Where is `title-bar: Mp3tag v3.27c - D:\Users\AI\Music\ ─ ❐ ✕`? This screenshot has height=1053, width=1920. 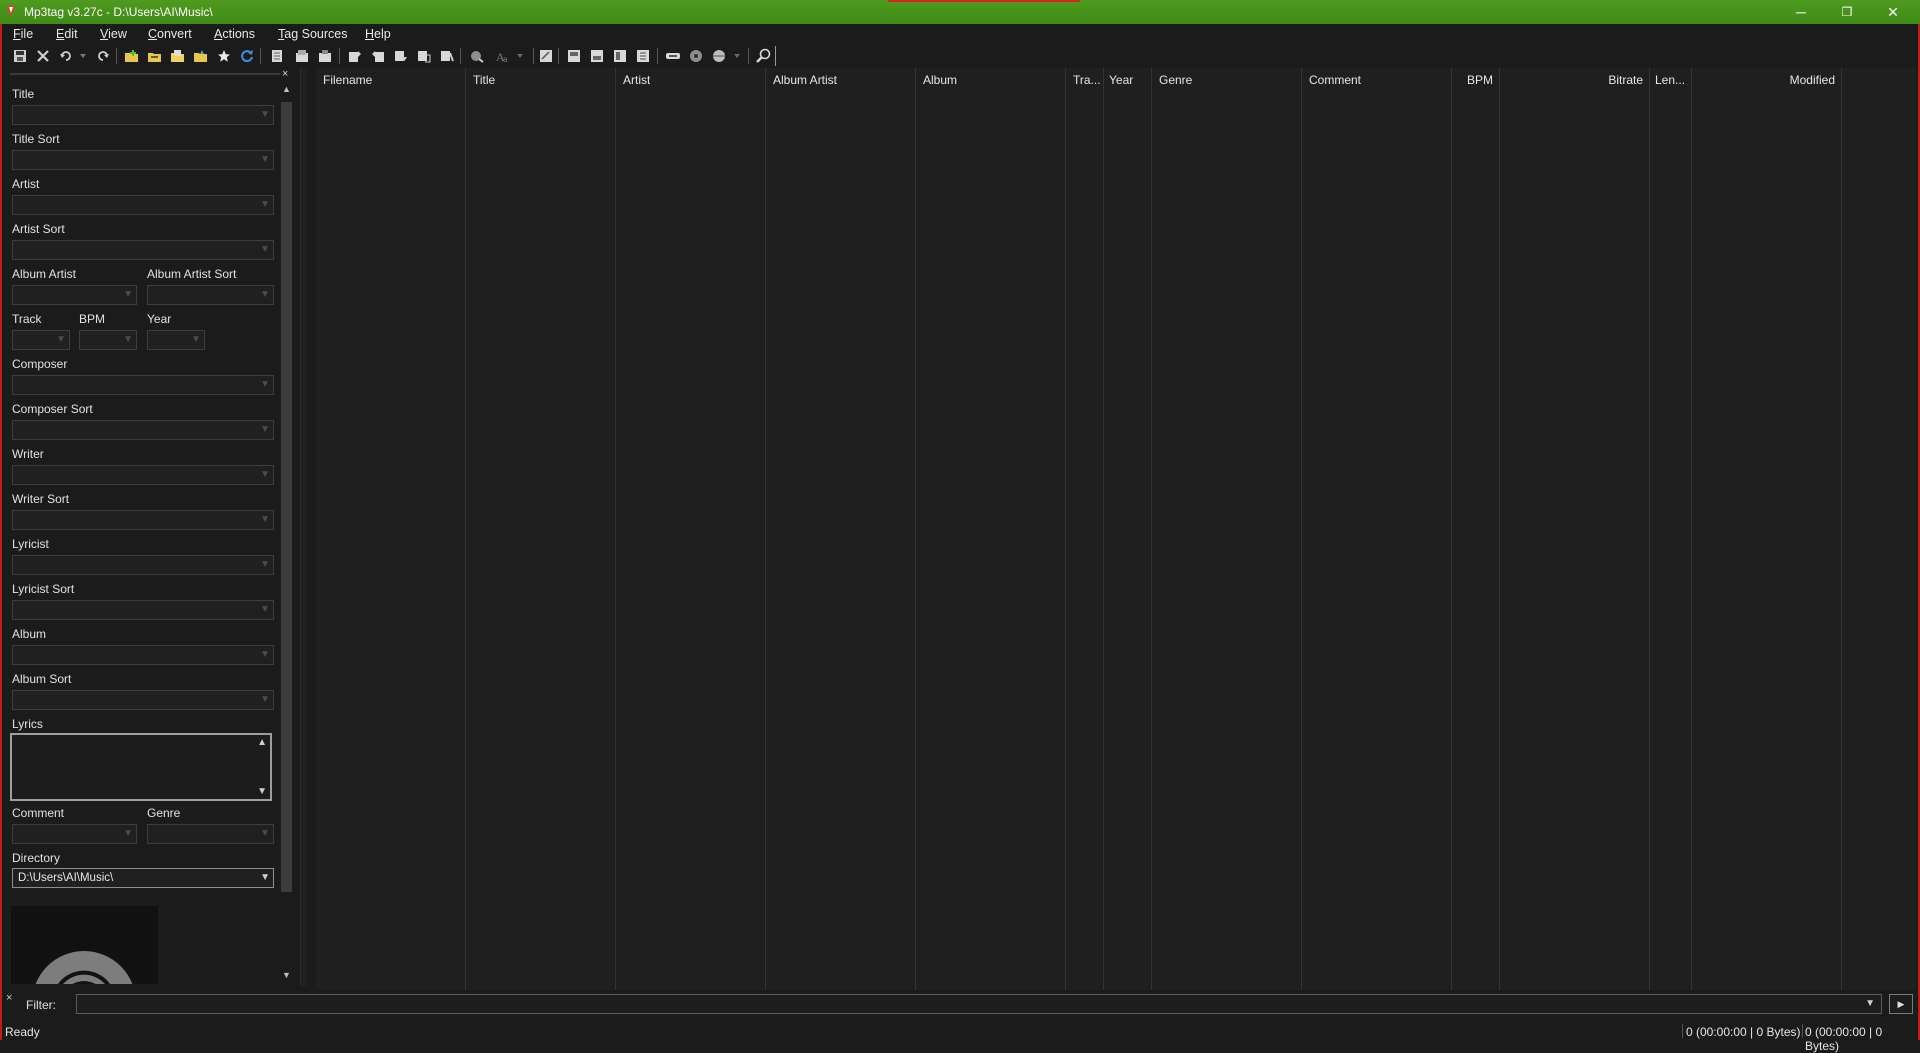
title-bar: Mp3tag v3.27c - D:\Users\AI\Music\ ─ ❐ ✕ is located at coordinates (960, 12).